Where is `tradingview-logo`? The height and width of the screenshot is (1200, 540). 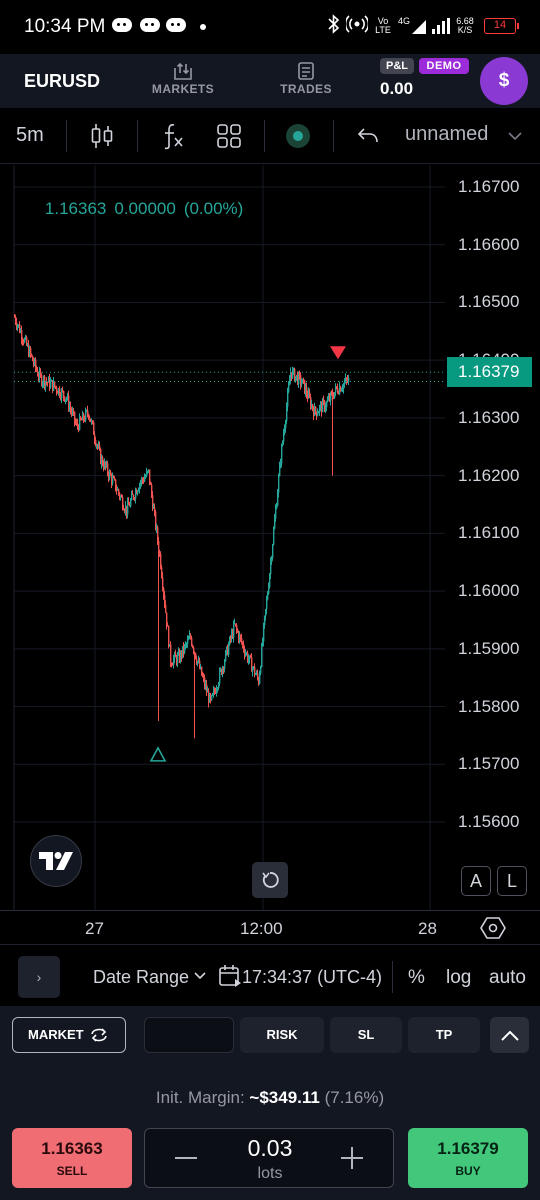 tradingview-logo is located at coordinates (56, 861).